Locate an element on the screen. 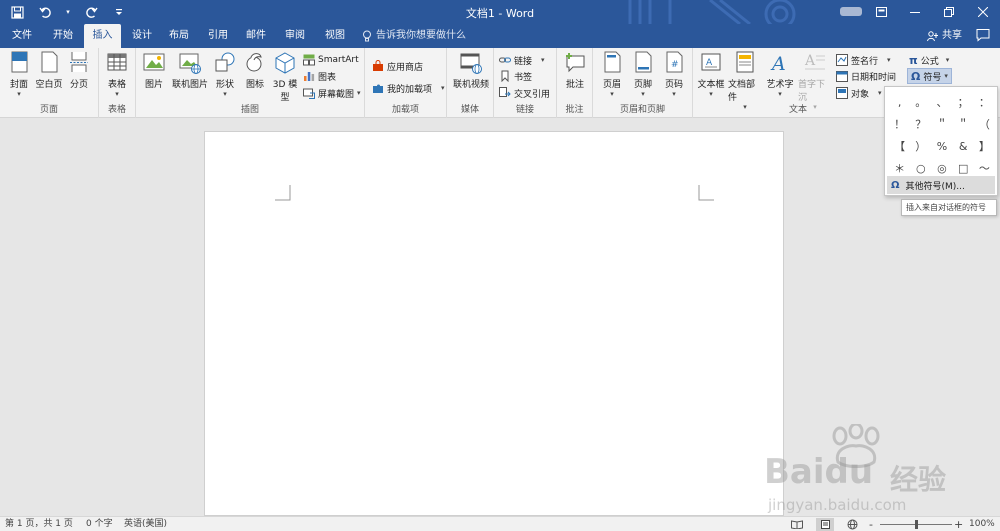  group-media-label: 媒体 is located at coordinates (469, 110).